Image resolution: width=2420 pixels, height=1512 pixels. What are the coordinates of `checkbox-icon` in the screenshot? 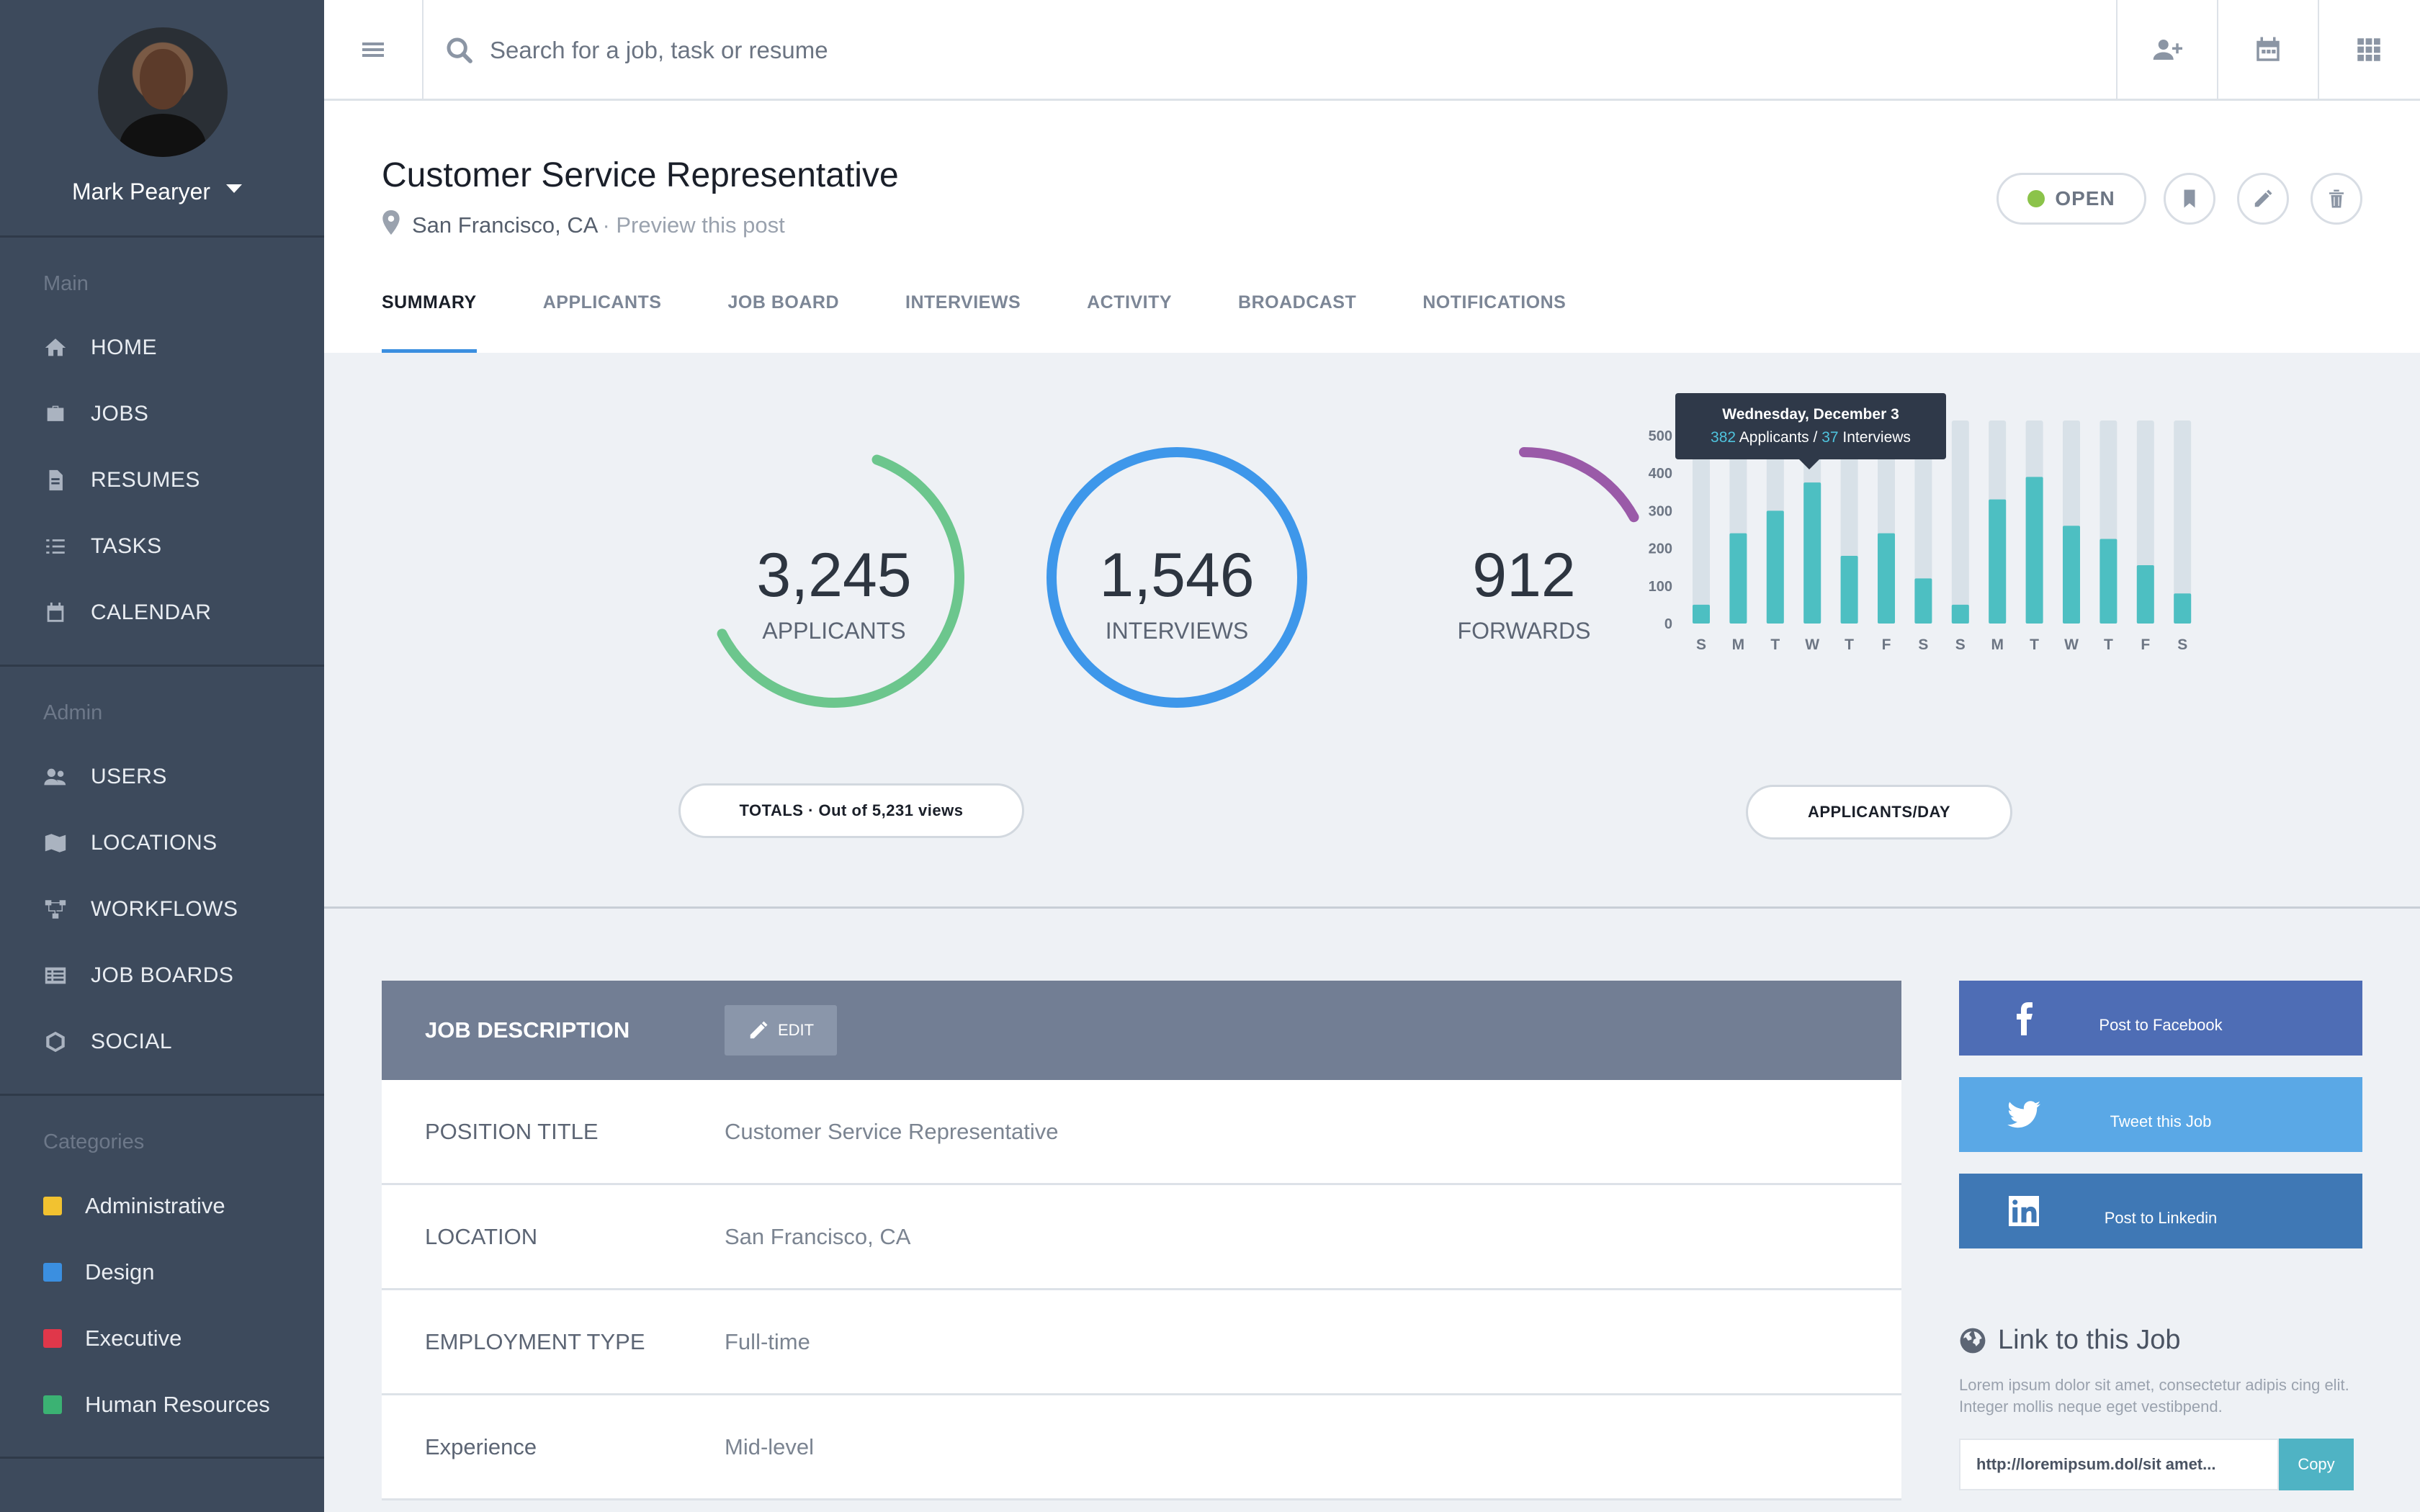 It's located at (53, 1206).